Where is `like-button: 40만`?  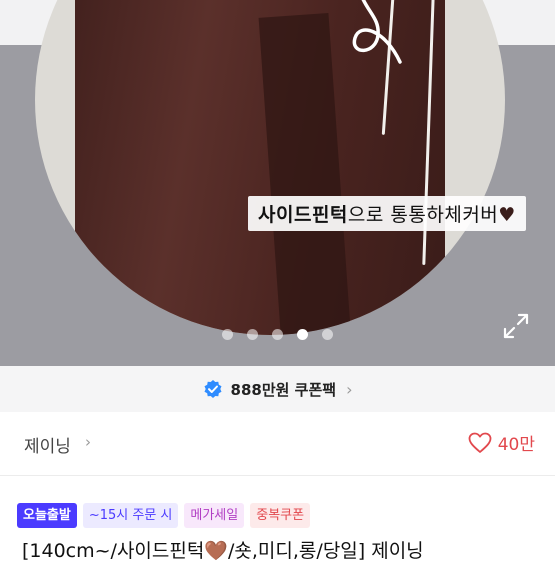 like-button: 40만 is located at coordinates (501, 442).